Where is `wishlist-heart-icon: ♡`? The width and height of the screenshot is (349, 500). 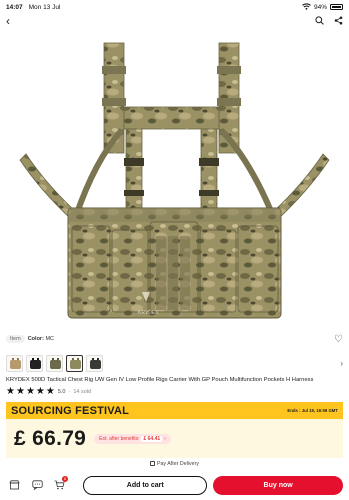 wishlist-heart-icon: ♡ is located at coordinates (338, 339).